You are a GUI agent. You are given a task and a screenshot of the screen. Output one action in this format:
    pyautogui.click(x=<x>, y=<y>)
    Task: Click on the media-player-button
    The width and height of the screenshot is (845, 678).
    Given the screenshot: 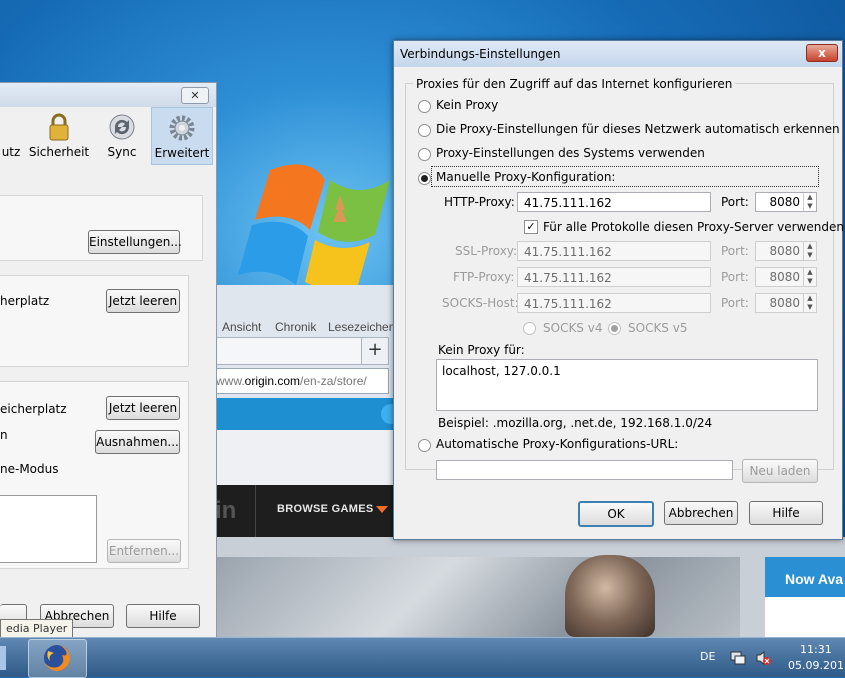 What is the action you would take?
    pyautogui.click(x=3, y=658)
    